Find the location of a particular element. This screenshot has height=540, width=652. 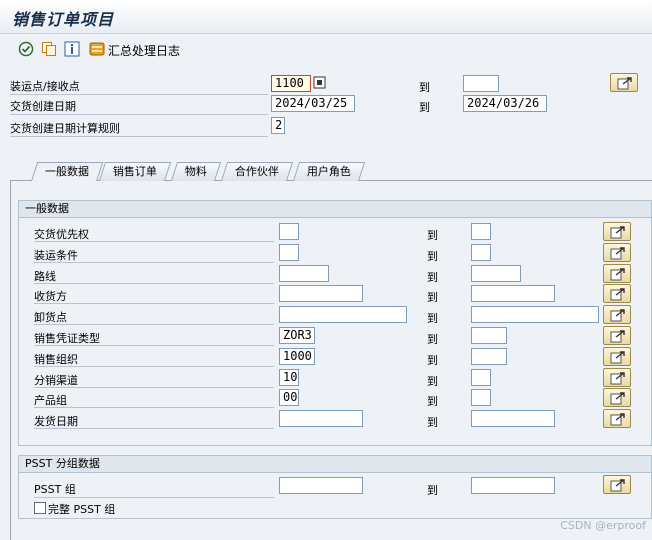

psst-group-from-field is located at coordinates (321, 485).